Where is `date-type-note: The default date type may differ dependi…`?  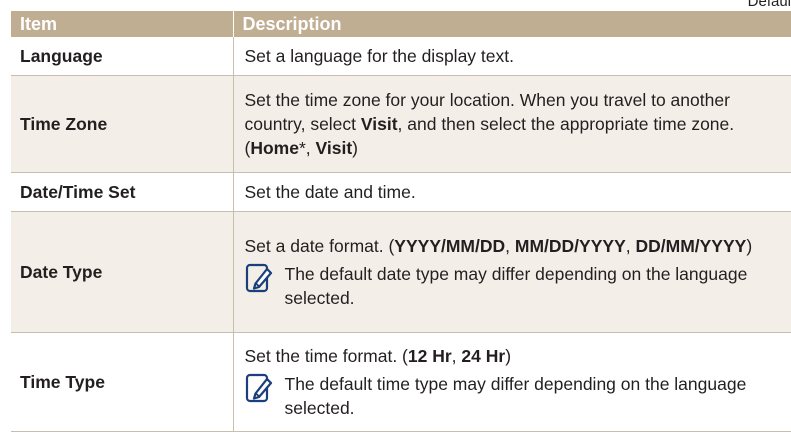
date-type-note: The default date type may differ dependi… is located at coordinates (515, 286).